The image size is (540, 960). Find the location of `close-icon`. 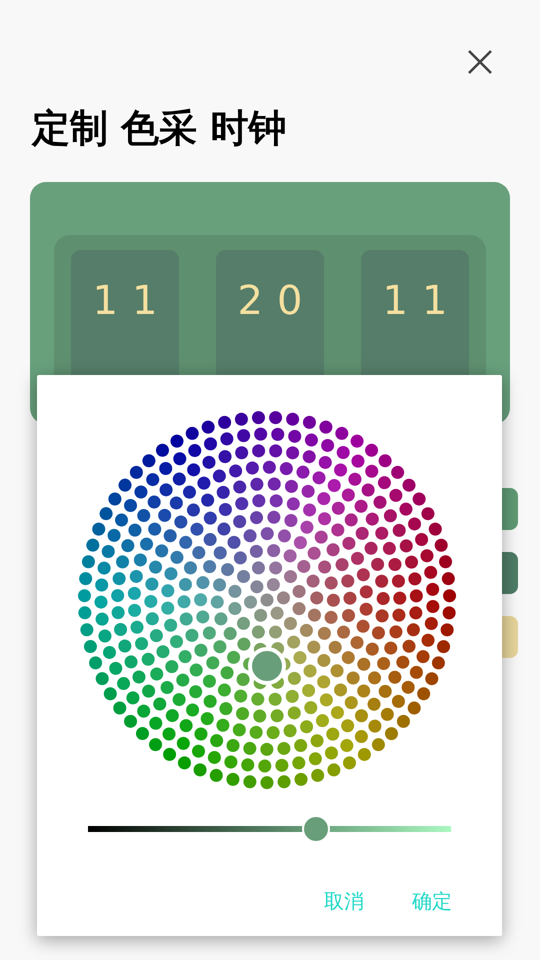

close-icon is located at coordinates (480, 62).